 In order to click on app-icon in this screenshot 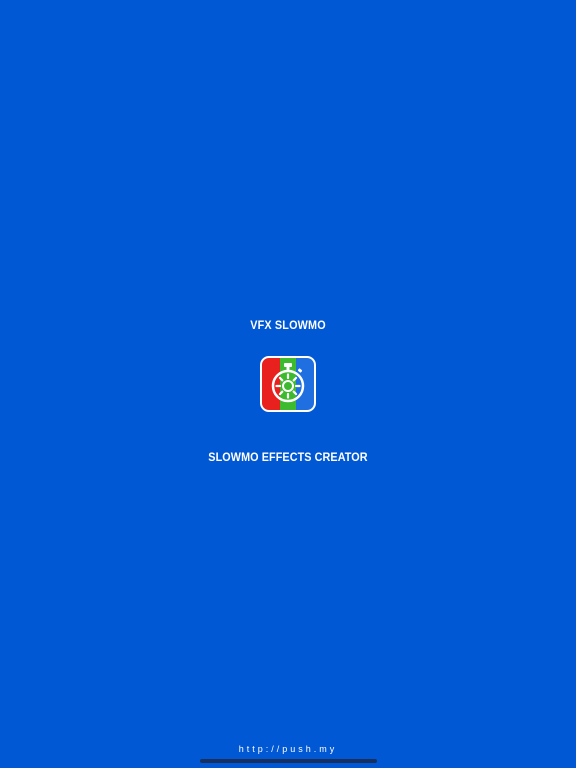, I will do `click(288, 384)`.